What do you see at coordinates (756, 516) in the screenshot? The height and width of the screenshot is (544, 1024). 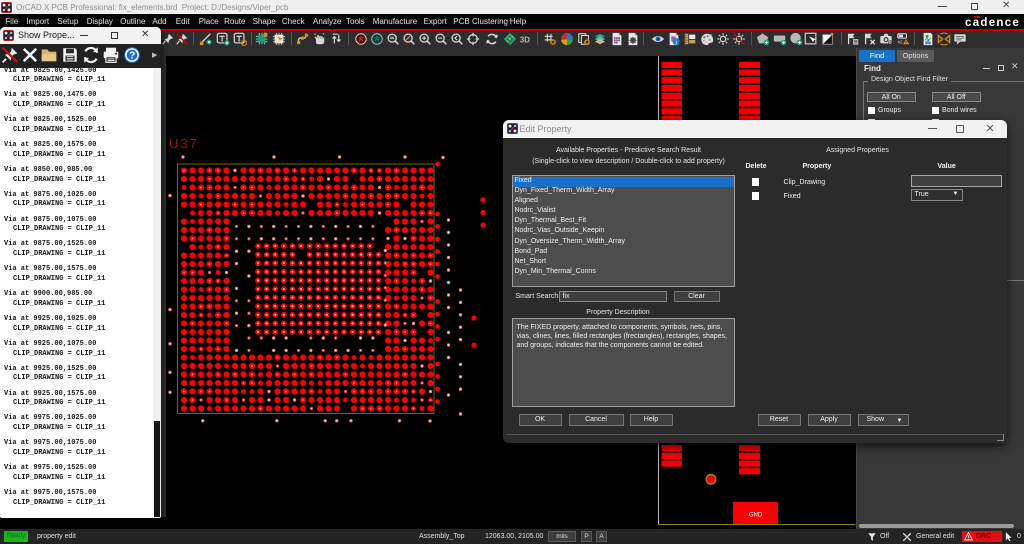 I see `svg-text: GND` at bounding box center [756, 516].